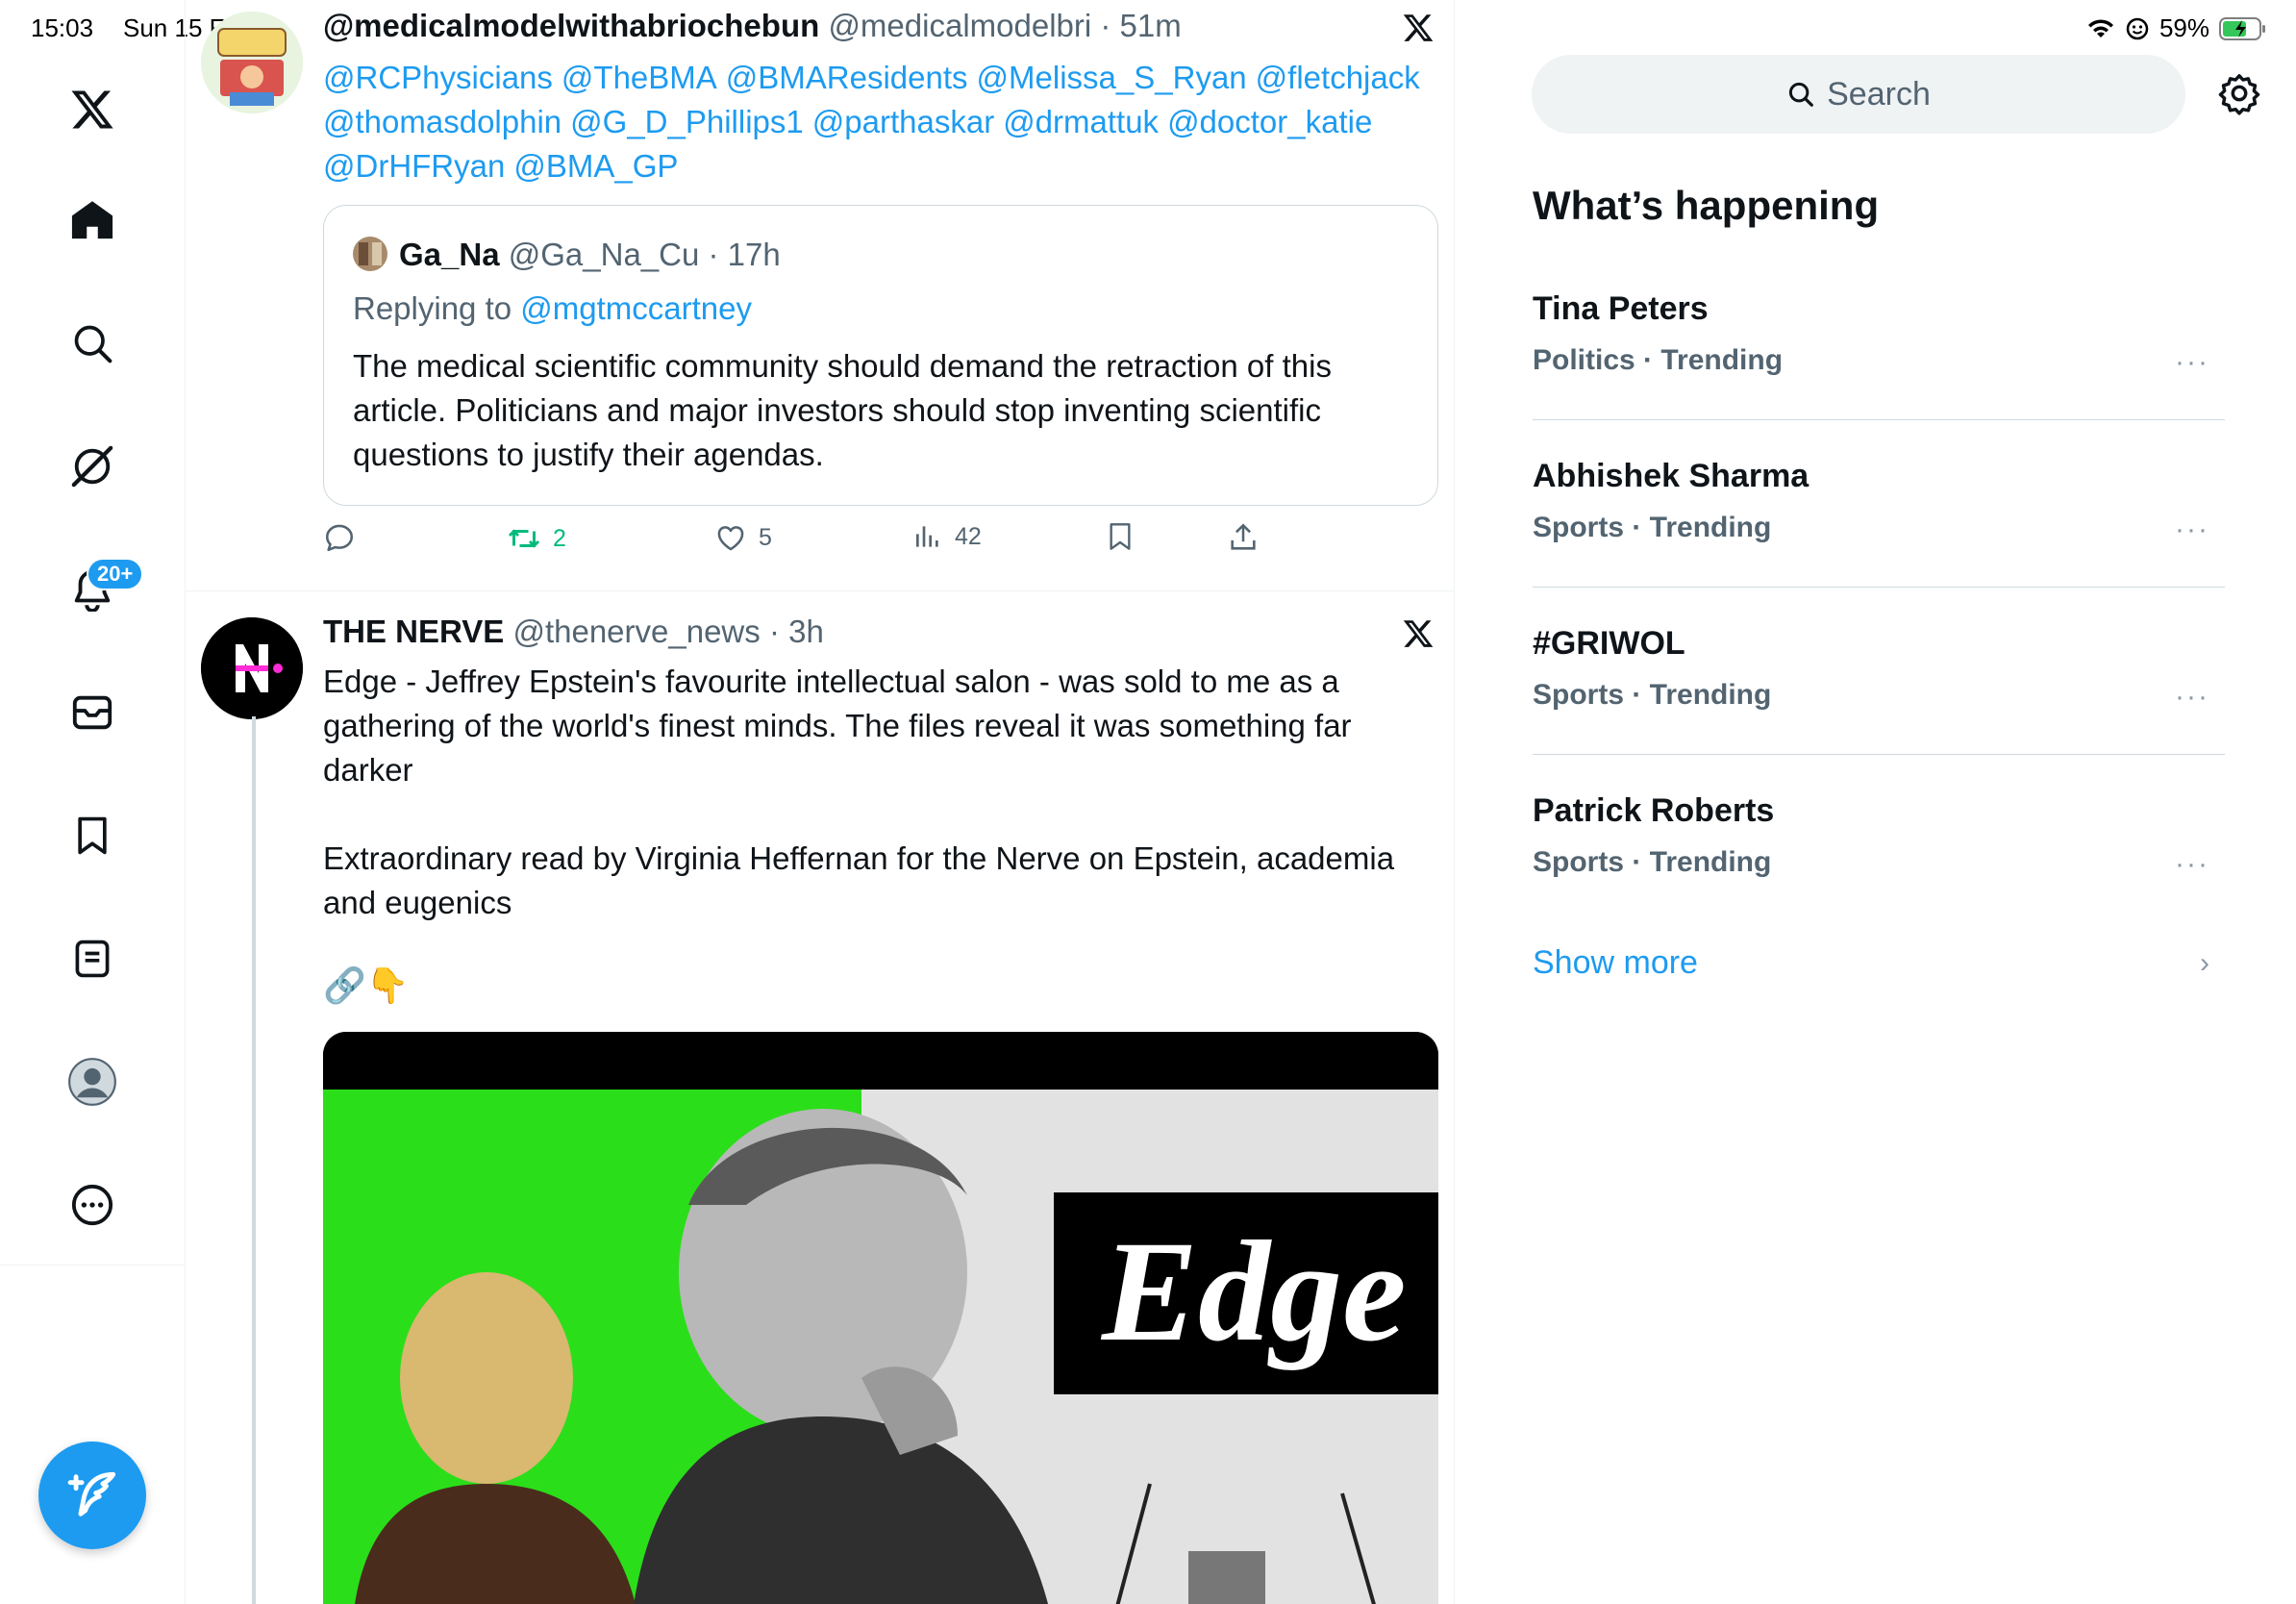  What do you see at coordinates (1671, 476) in the screenshot?
I see `trend-name: Abhishek Sharma` at bounding box center [1671, 476].